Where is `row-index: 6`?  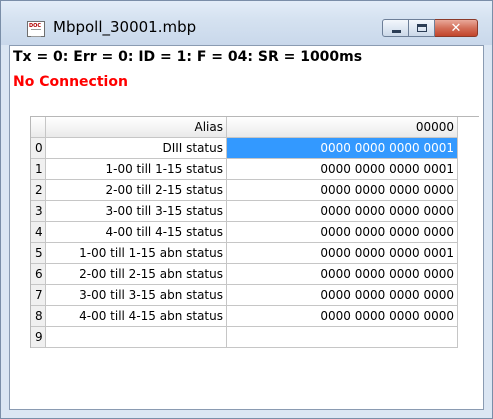
row-index: 6 is located at coordinates (38, 274).